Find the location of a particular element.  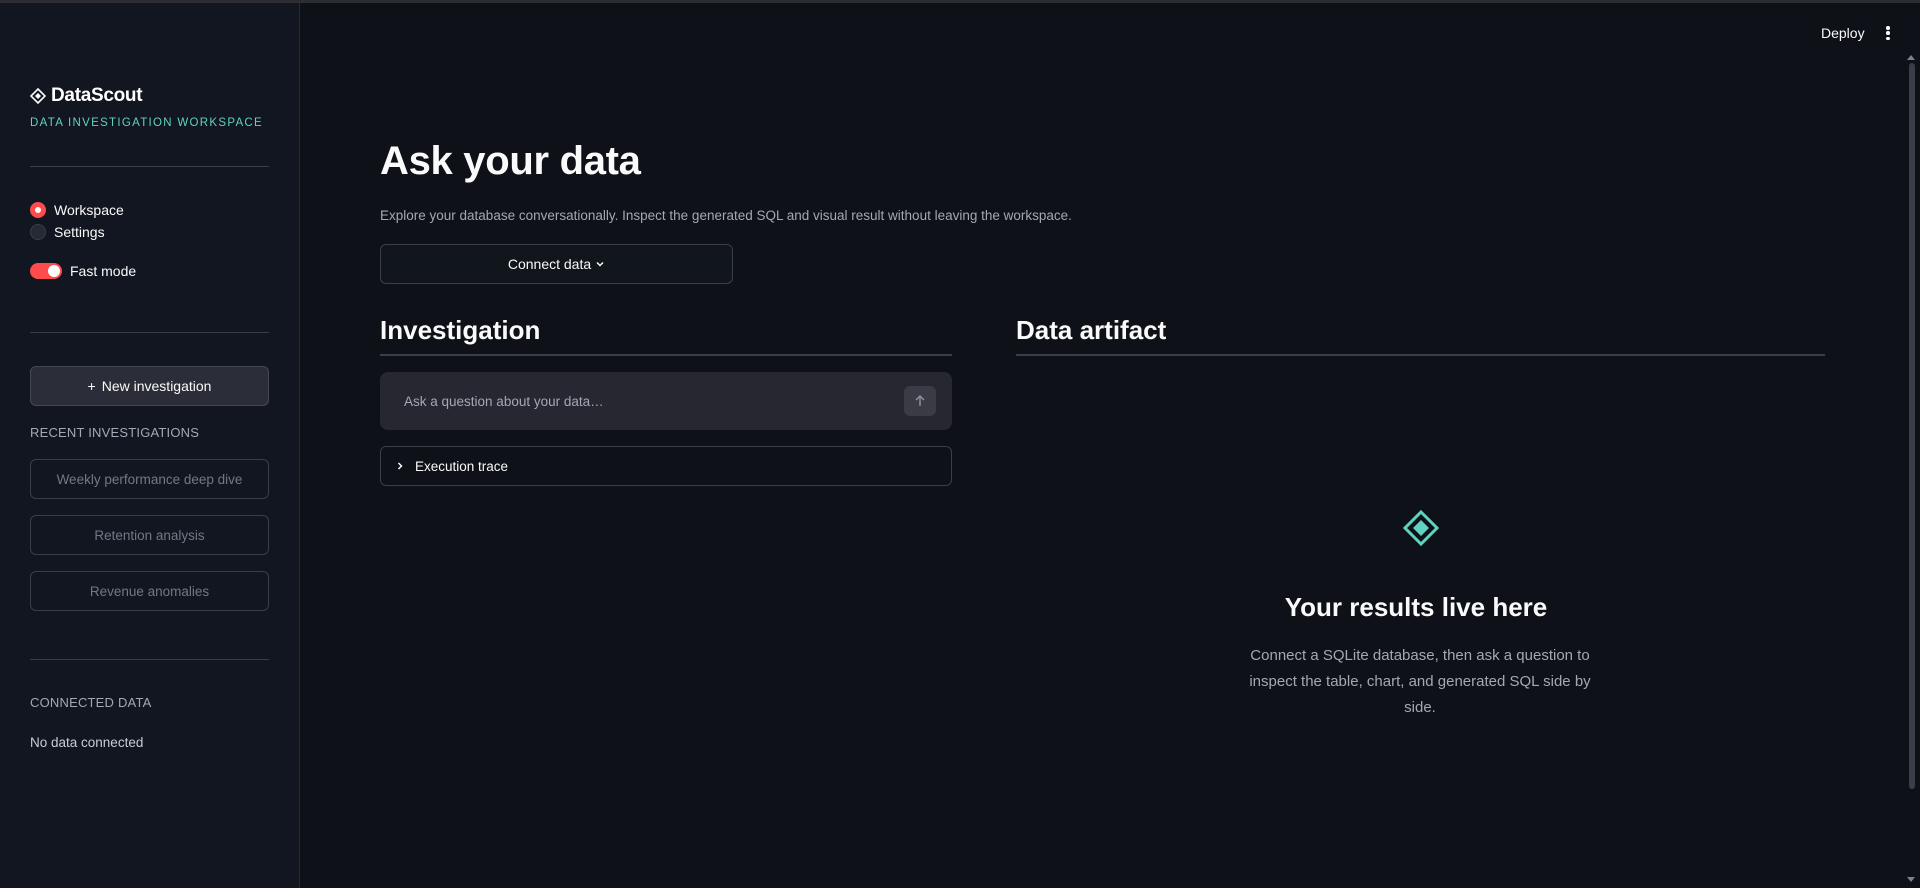

radio-unselected-icon is located at coordinates (38, 232).